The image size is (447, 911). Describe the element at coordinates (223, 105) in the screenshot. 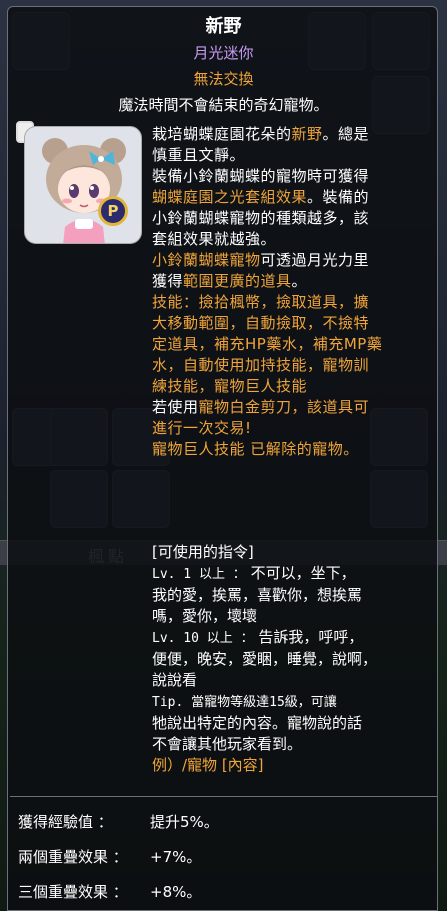

I see `pet-tagline: 魔法時間不會結束的奇幻寵物。` at that location.